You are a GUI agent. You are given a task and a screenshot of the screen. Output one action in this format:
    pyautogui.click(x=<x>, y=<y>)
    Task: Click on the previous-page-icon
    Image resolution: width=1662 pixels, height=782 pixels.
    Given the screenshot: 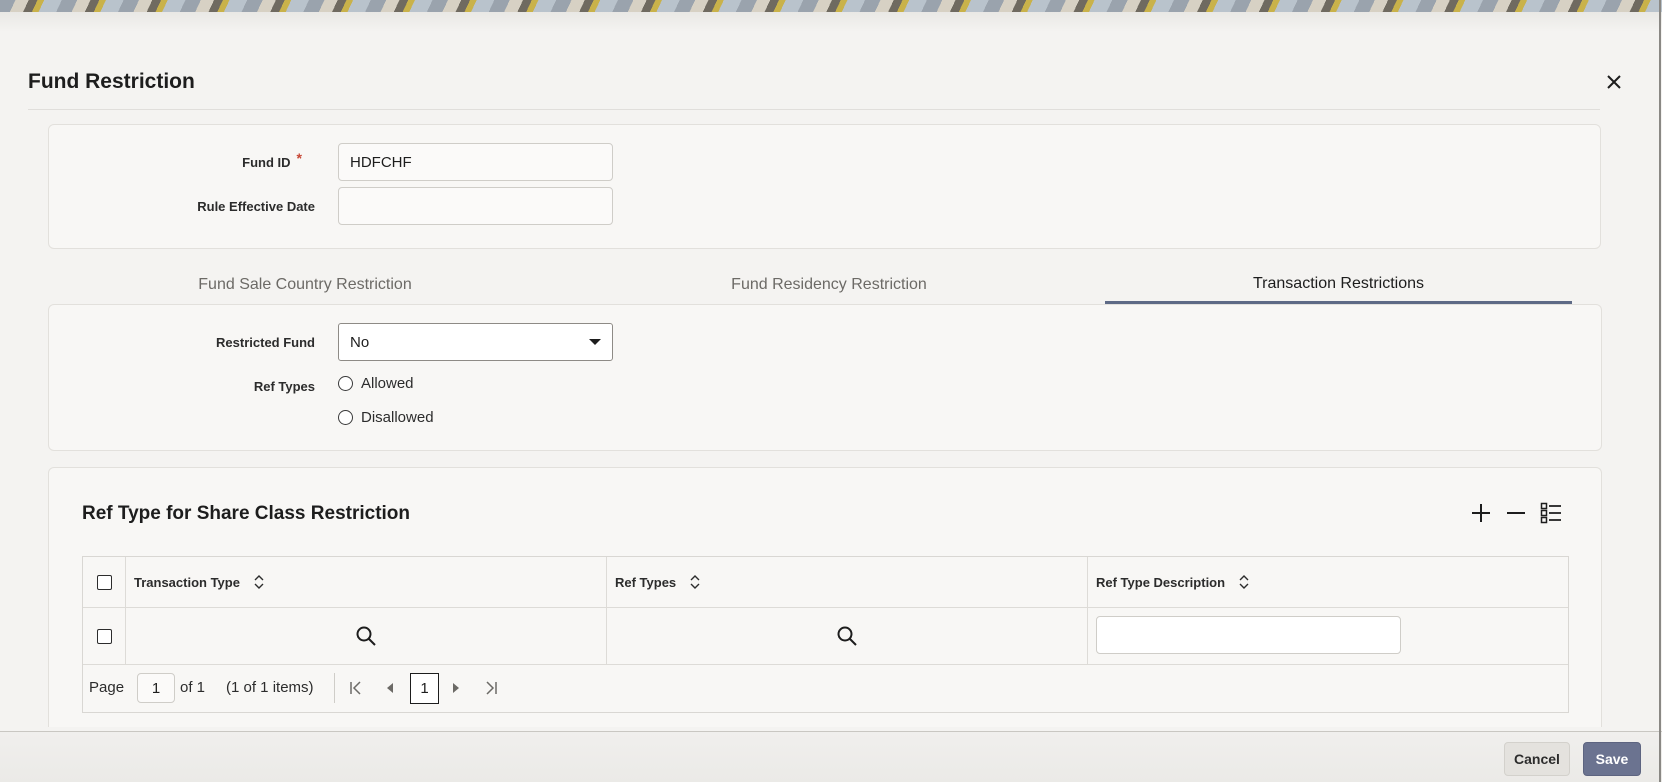 What is the action you would take?
    pyautogui.click(x=390, y=688)
    